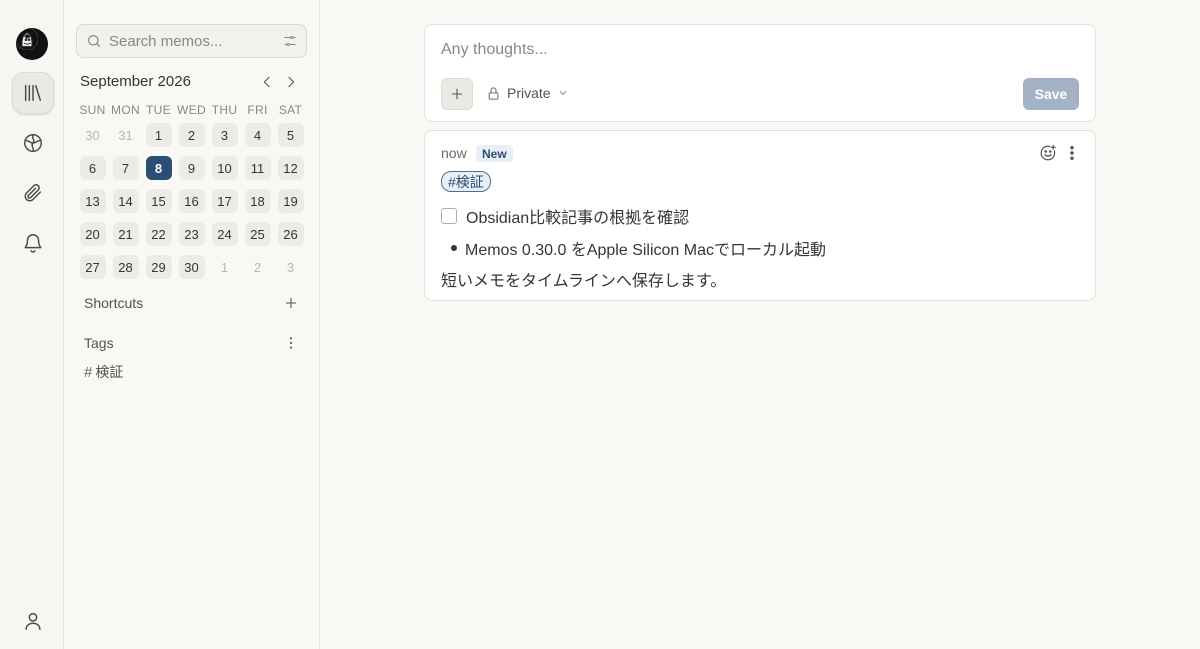 Image resolution: width=1200 pixels, height=649 pixels. What do you see at coordinates (290, 201) in the screenshot?
I see `calendar-day: 19` at bounding box center [290, 201].